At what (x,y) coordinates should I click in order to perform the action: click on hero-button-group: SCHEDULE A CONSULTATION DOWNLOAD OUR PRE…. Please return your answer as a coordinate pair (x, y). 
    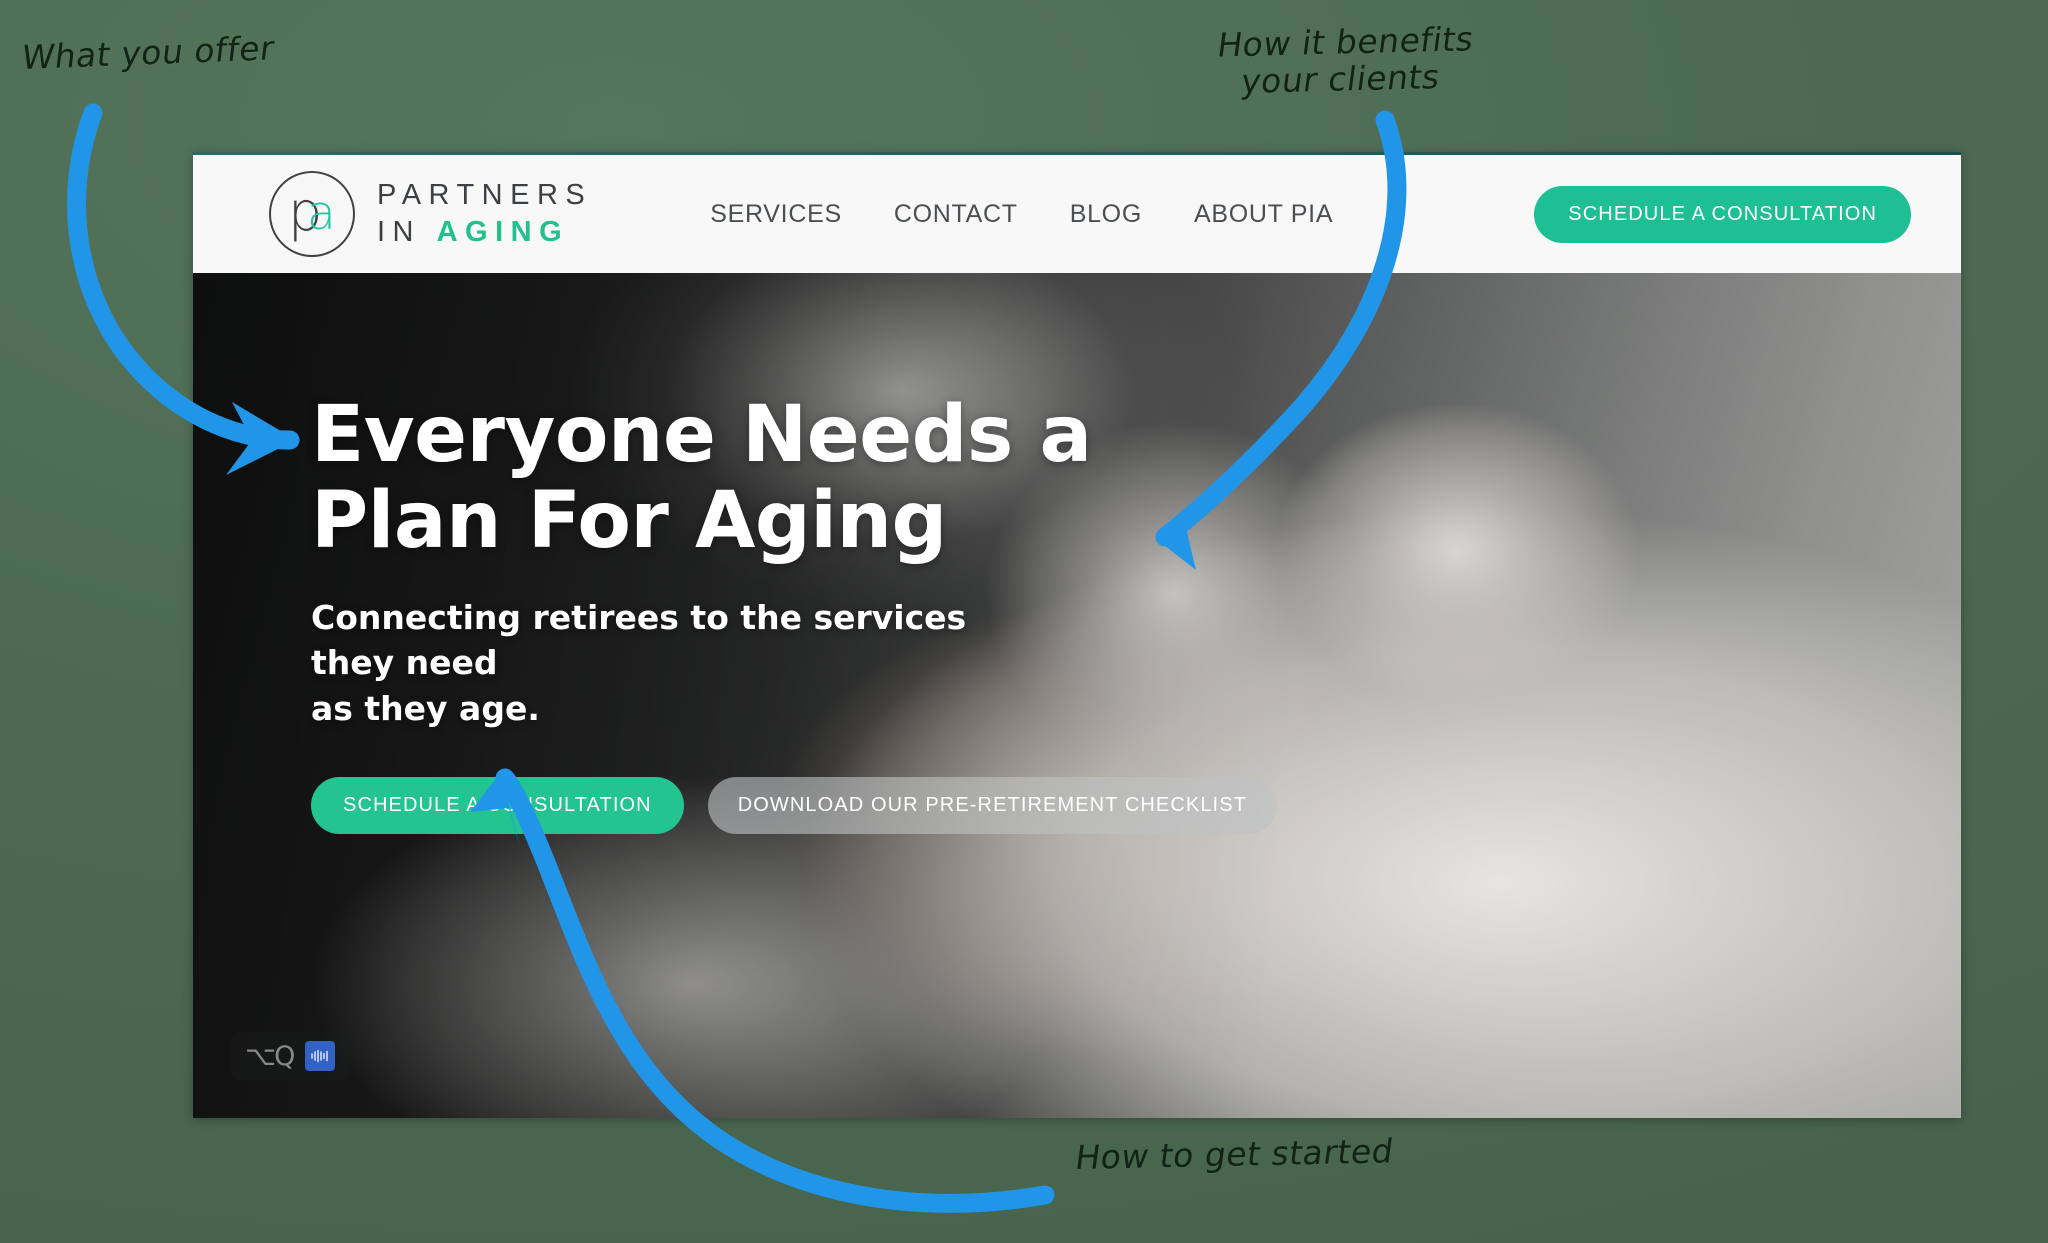
    Looking at the image, I should click on (794, 806).